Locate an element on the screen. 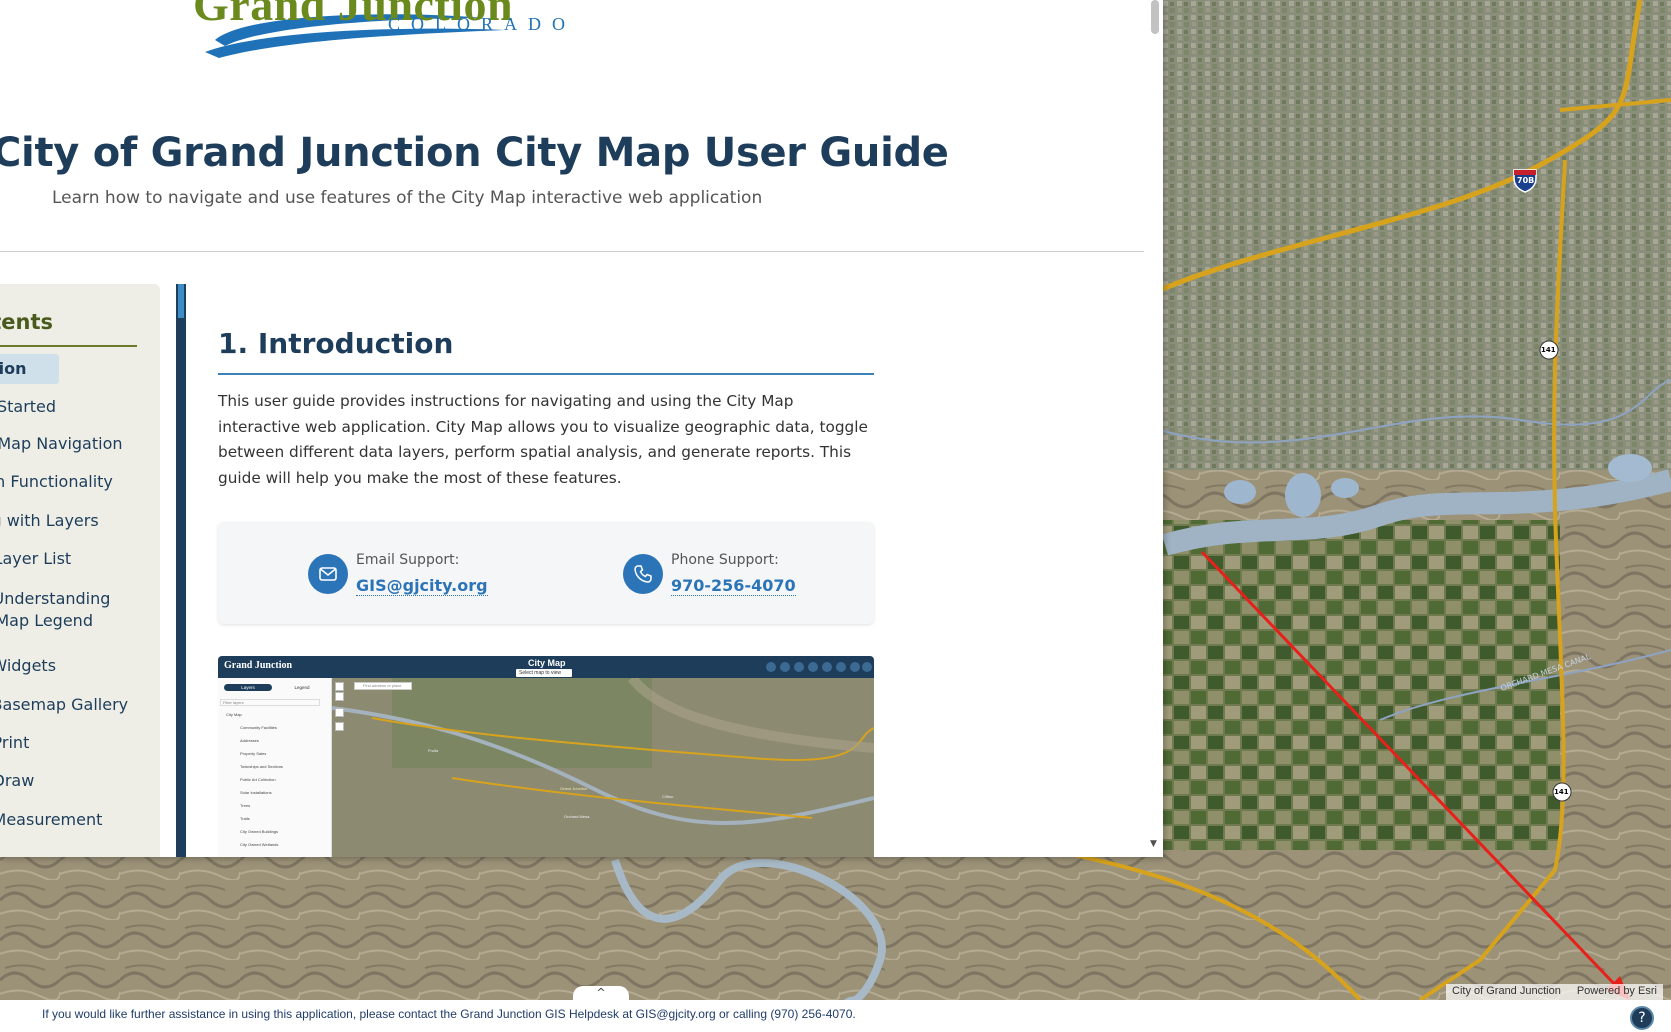 This screenshot has height=1032, width=1671. preview-layer: Addresses is located at coordinates (249, 740).